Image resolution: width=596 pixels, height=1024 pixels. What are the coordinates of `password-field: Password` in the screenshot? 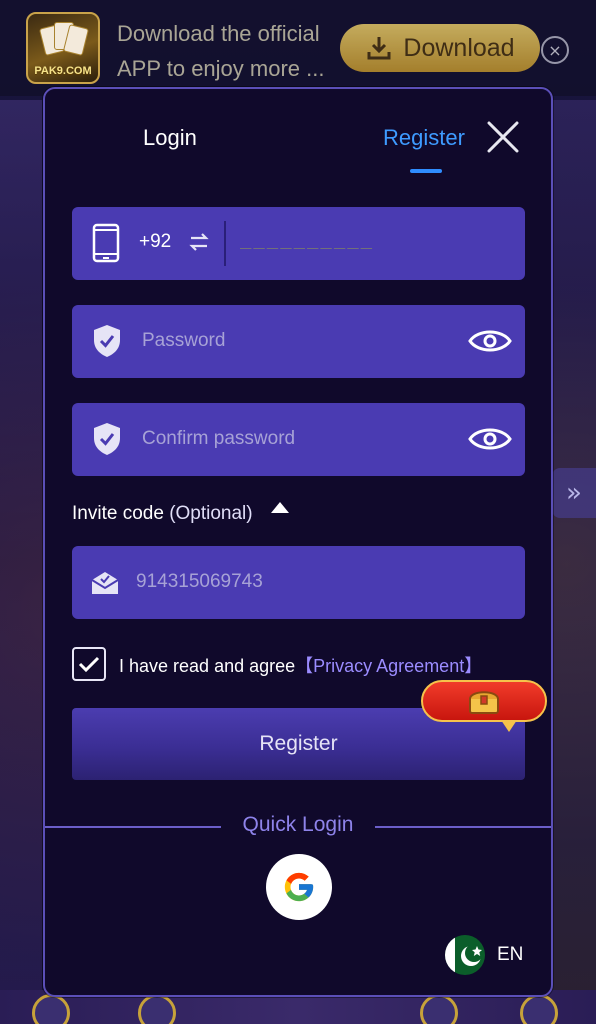 It's located at (298, 341).